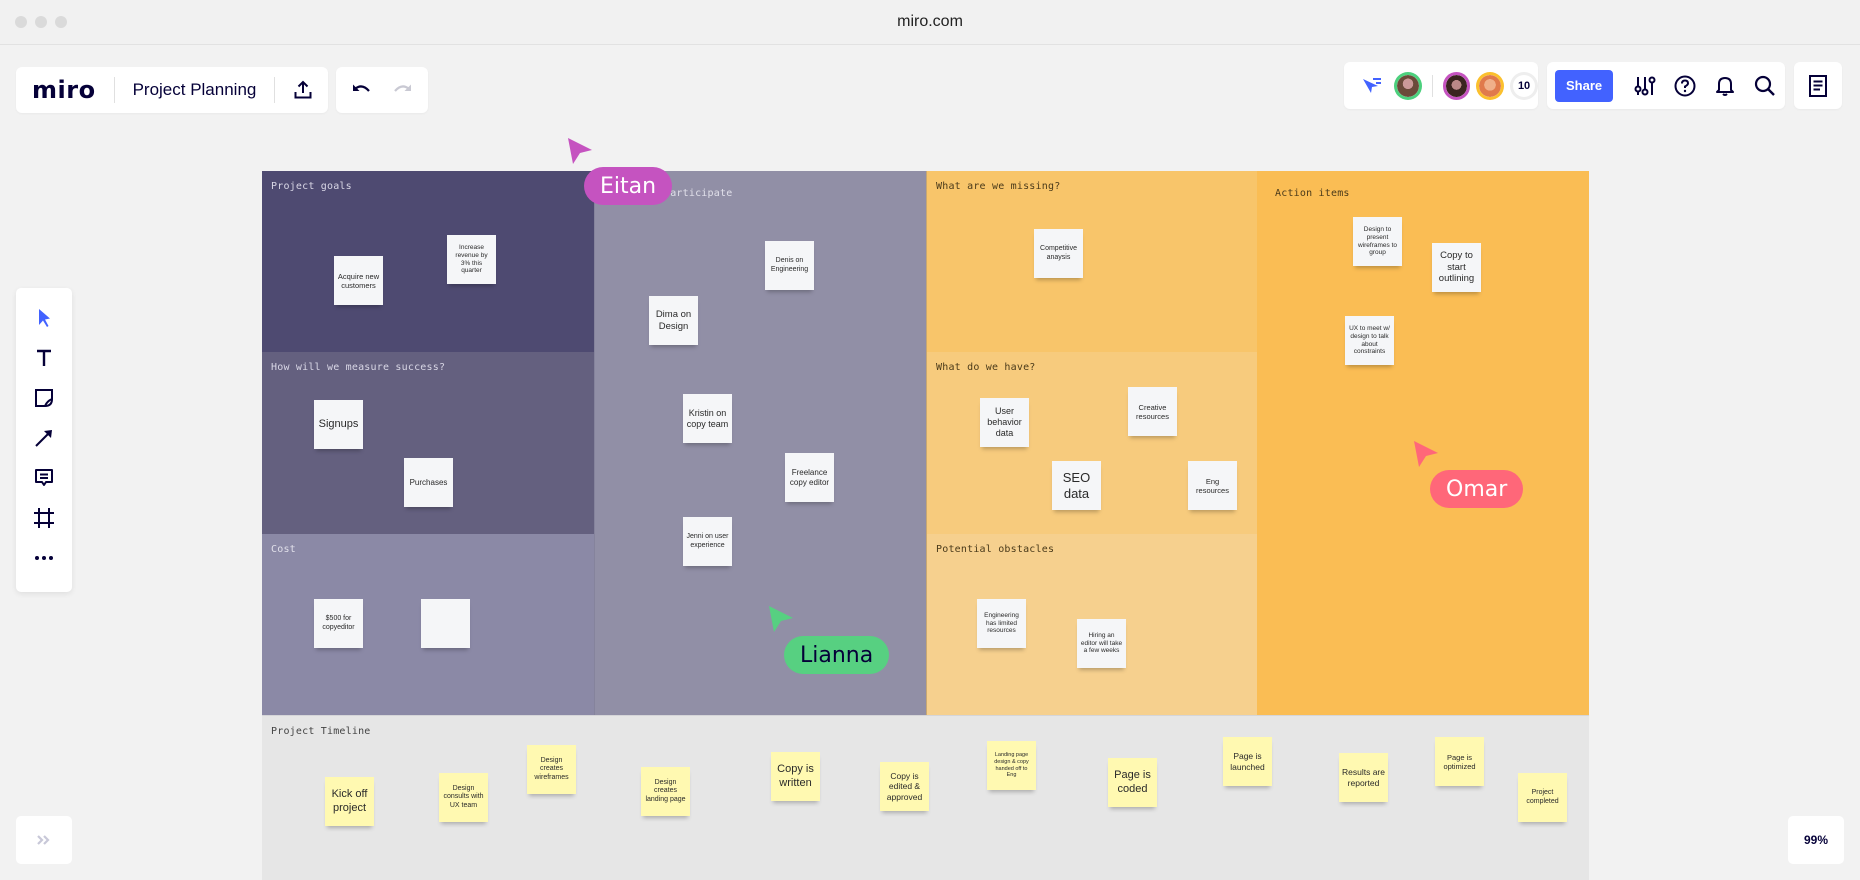 The image size is (1860, 880). I want to click on export-button, so click(303, 90).